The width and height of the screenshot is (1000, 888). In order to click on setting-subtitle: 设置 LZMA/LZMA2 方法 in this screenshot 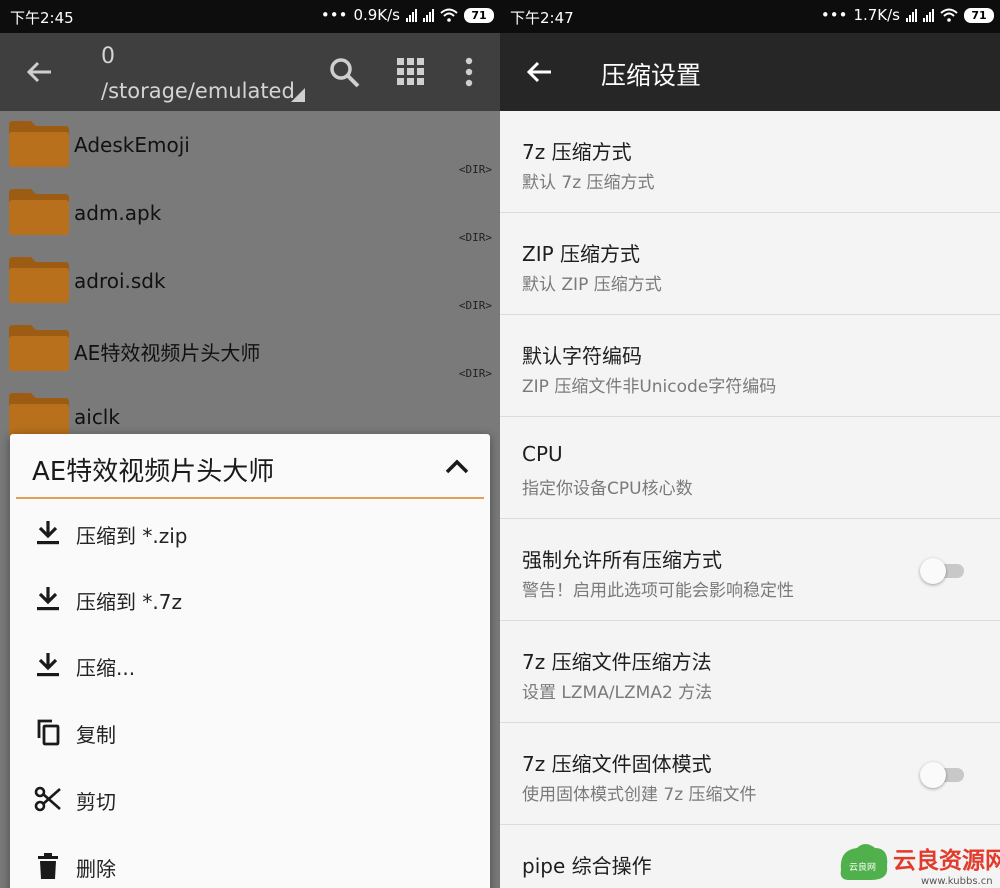, I will do `click(617, 693)`.